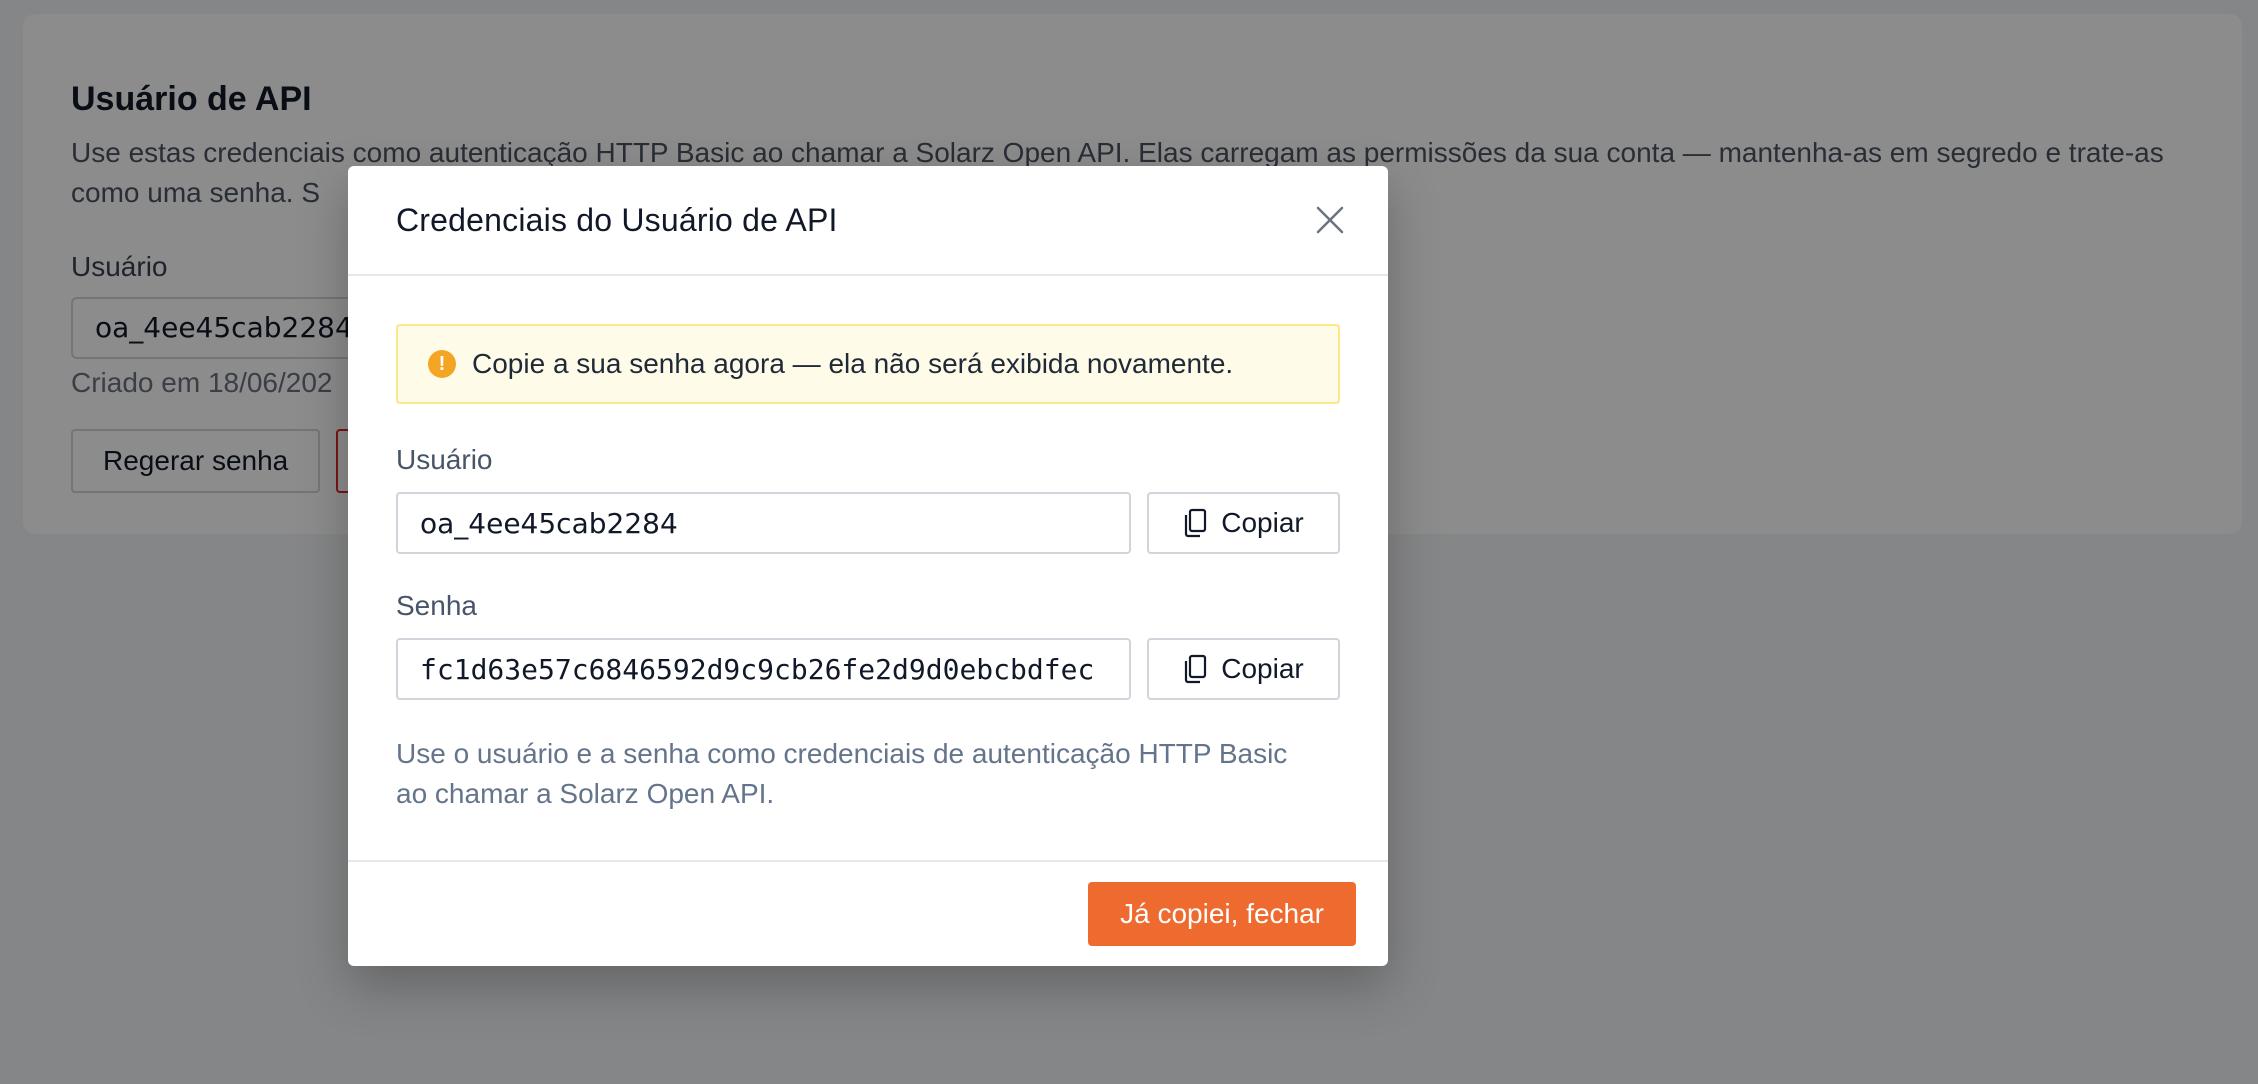 The width and height of the screenshot is (2258, 1084). What do you see at coordinates (617, 220) in the screenshot?
I see `modal-title: Credenciais do Usuário de API` at bounding box center [617, 220].